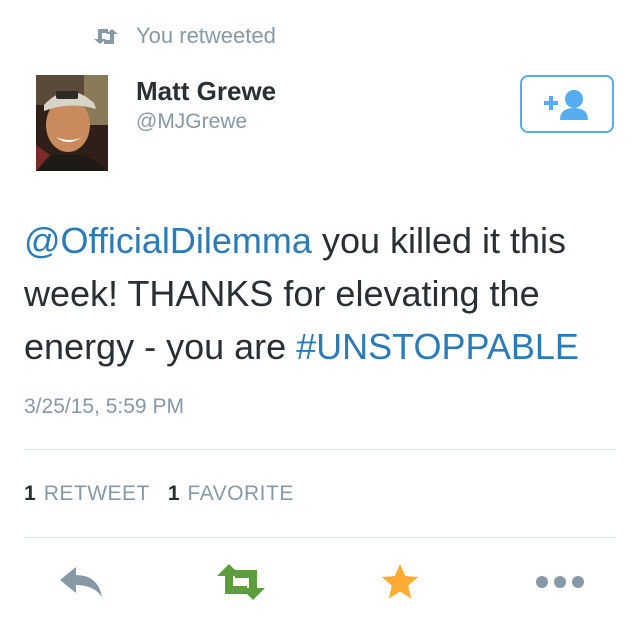  Describe the element at coordinates (104, 406) in the screenshot. I see `timestamp: 3/25/15, 5:59 PM` at that location.